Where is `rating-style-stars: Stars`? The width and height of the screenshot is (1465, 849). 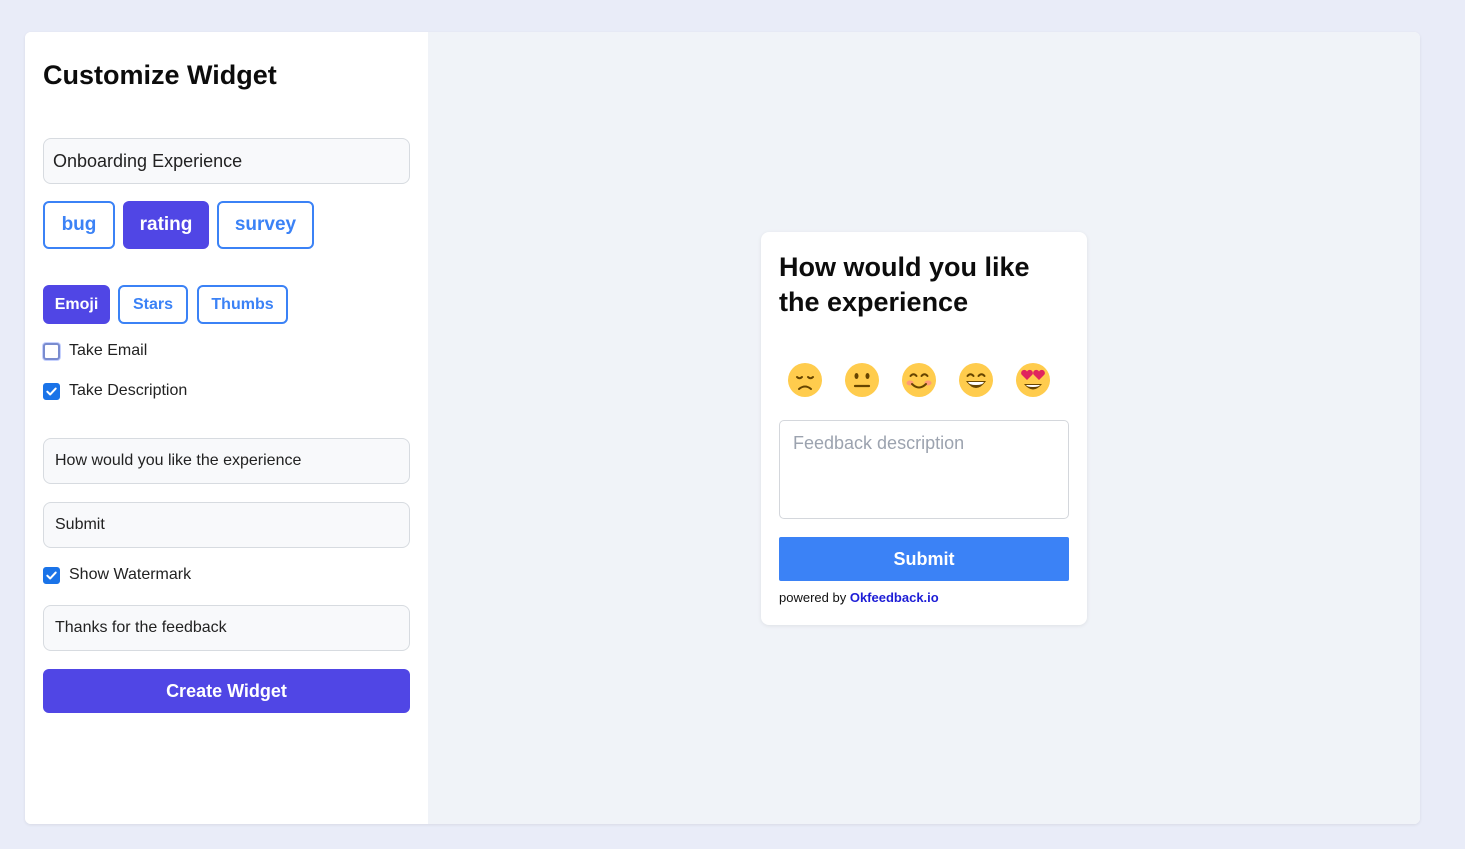
rating-style-stars: Stars is located at coordinates (153, 304).